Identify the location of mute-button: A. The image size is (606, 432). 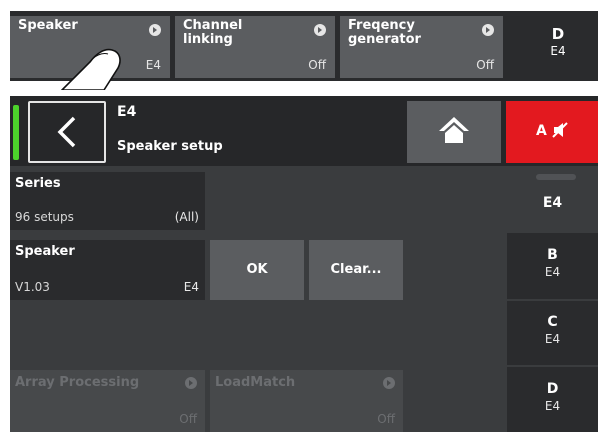
(552, 132).